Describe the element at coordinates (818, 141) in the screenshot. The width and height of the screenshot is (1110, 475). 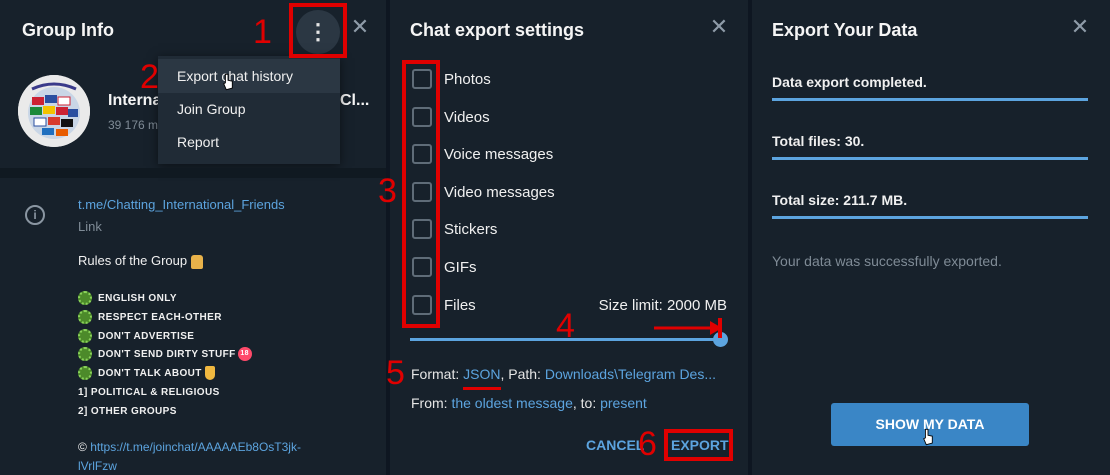
I see `total-files: Total files: 30.` at that location.